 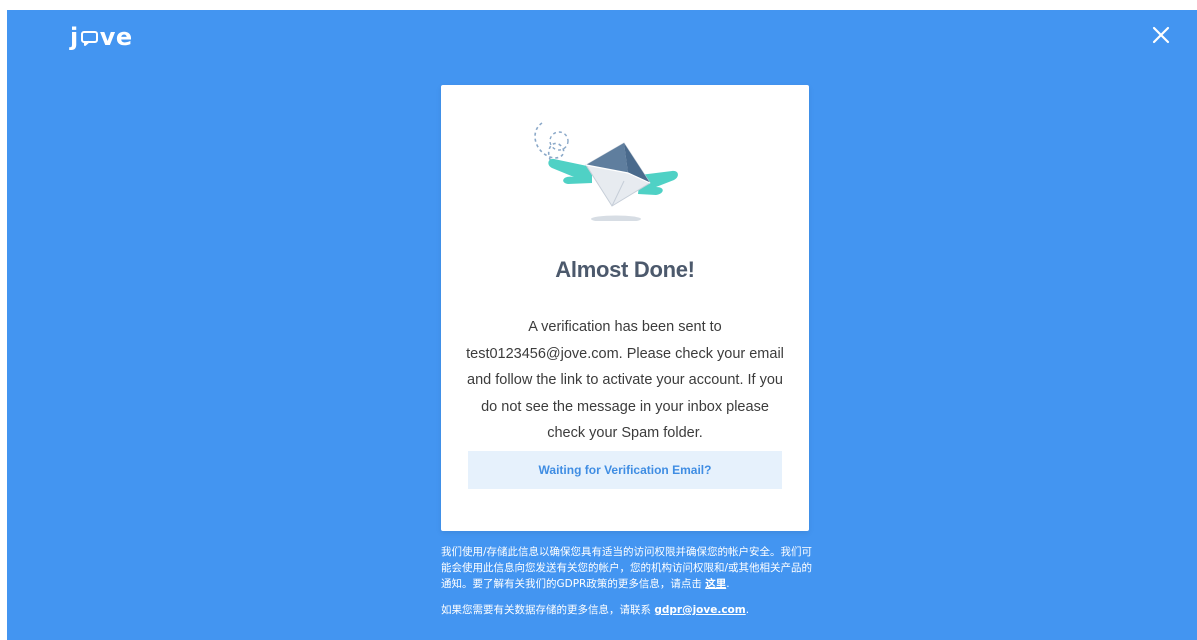 I want to click on speech-bubble-icon, so click(x=89, y=38).